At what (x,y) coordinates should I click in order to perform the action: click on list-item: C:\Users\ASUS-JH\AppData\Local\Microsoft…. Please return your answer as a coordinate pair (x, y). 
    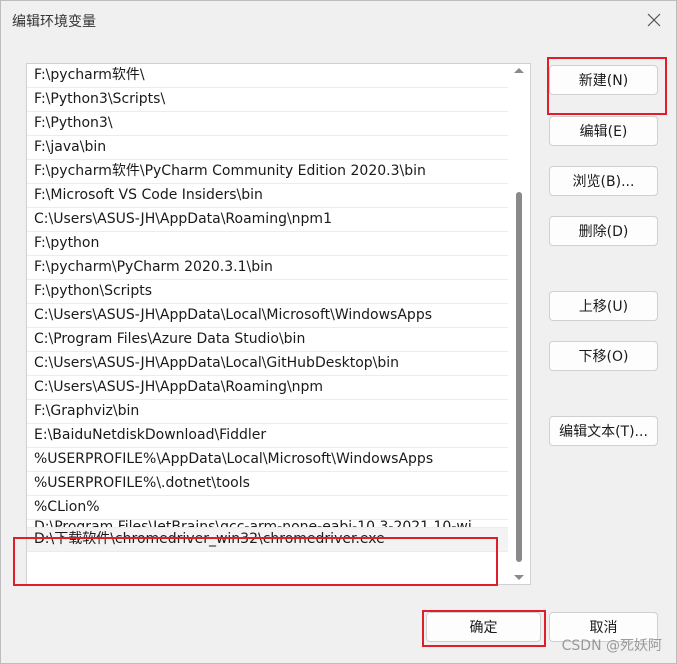
    Looking at the image, I should click on (267, 316).